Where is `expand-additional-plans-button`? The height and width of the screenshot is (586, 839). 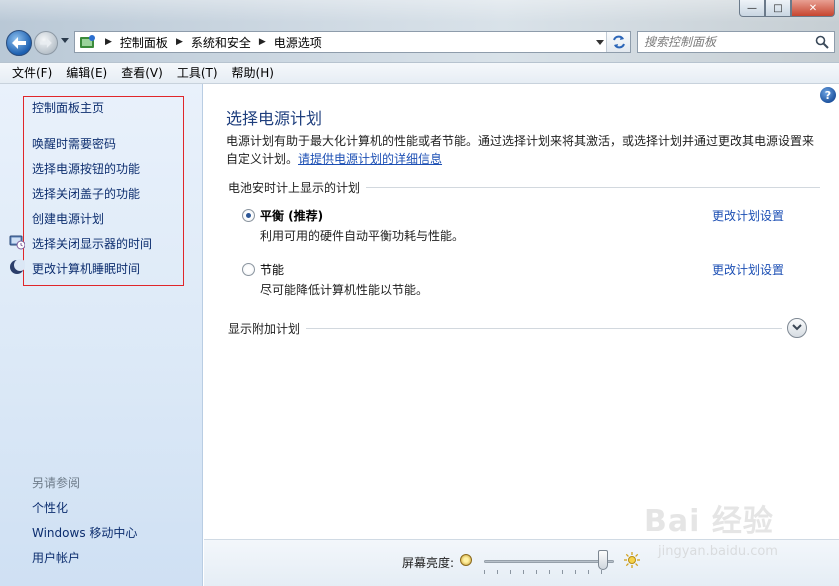 expand-additional-plans-button is located at coordinates (797, 328).